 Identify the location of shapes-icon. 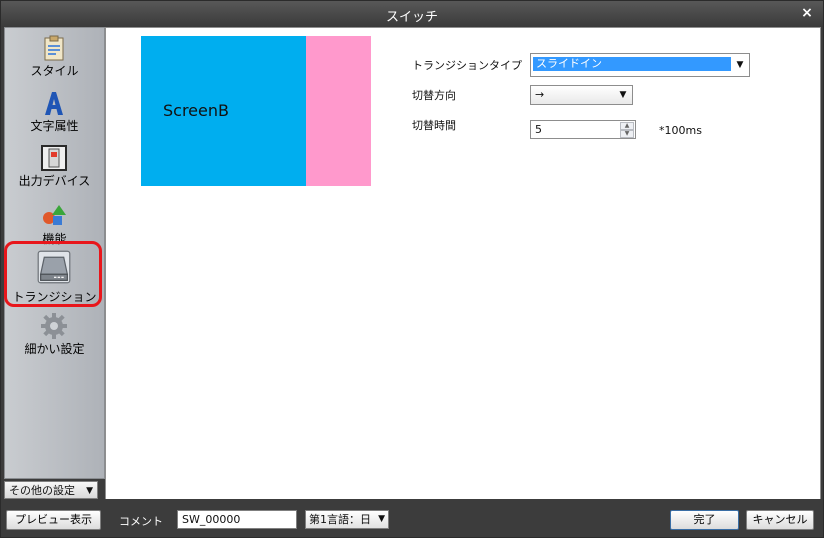
(54, 215).